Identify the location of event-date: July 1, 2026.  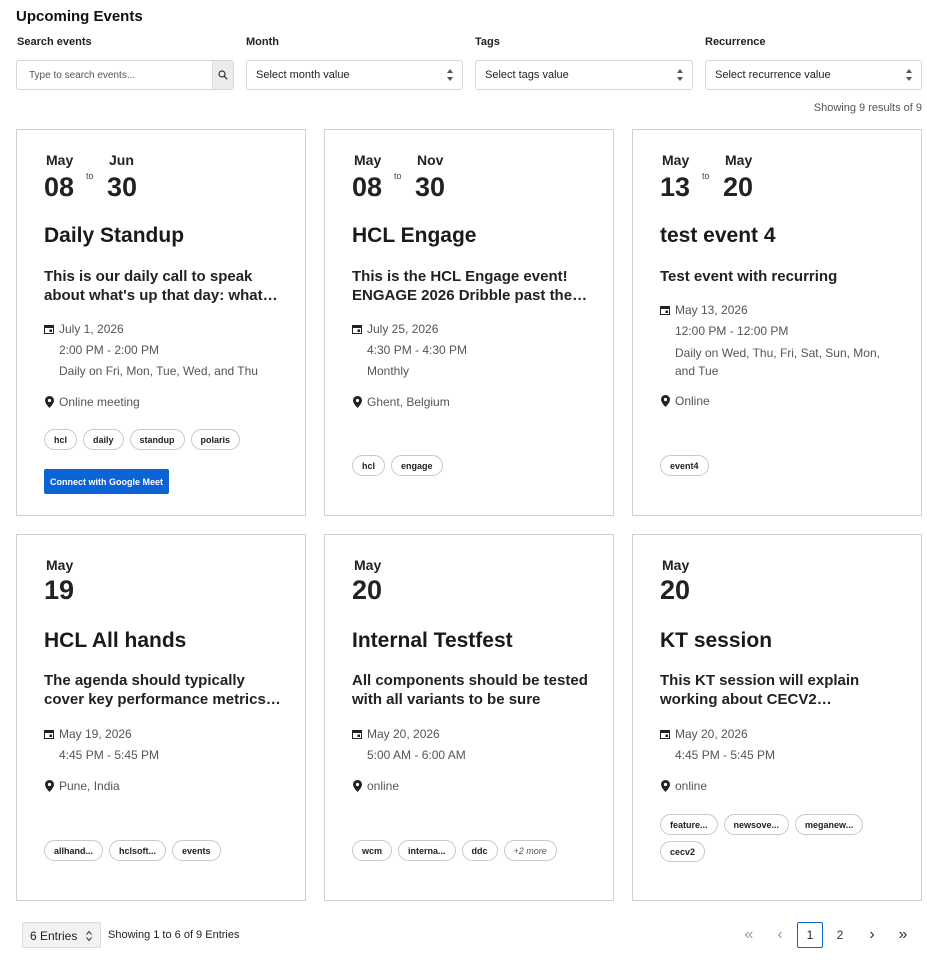
(91, 329).